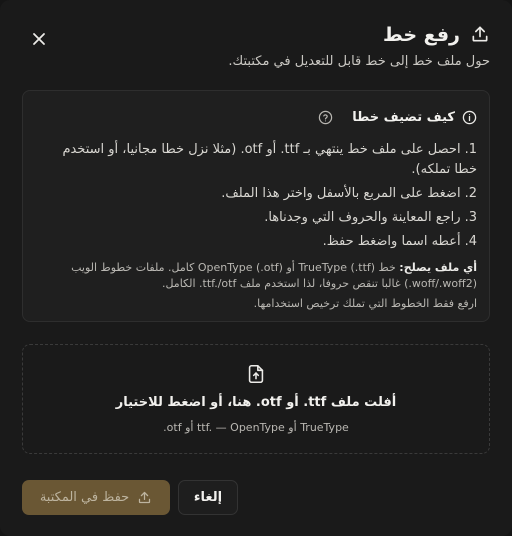  I want to click on step-number: 2., so click(470, 193).